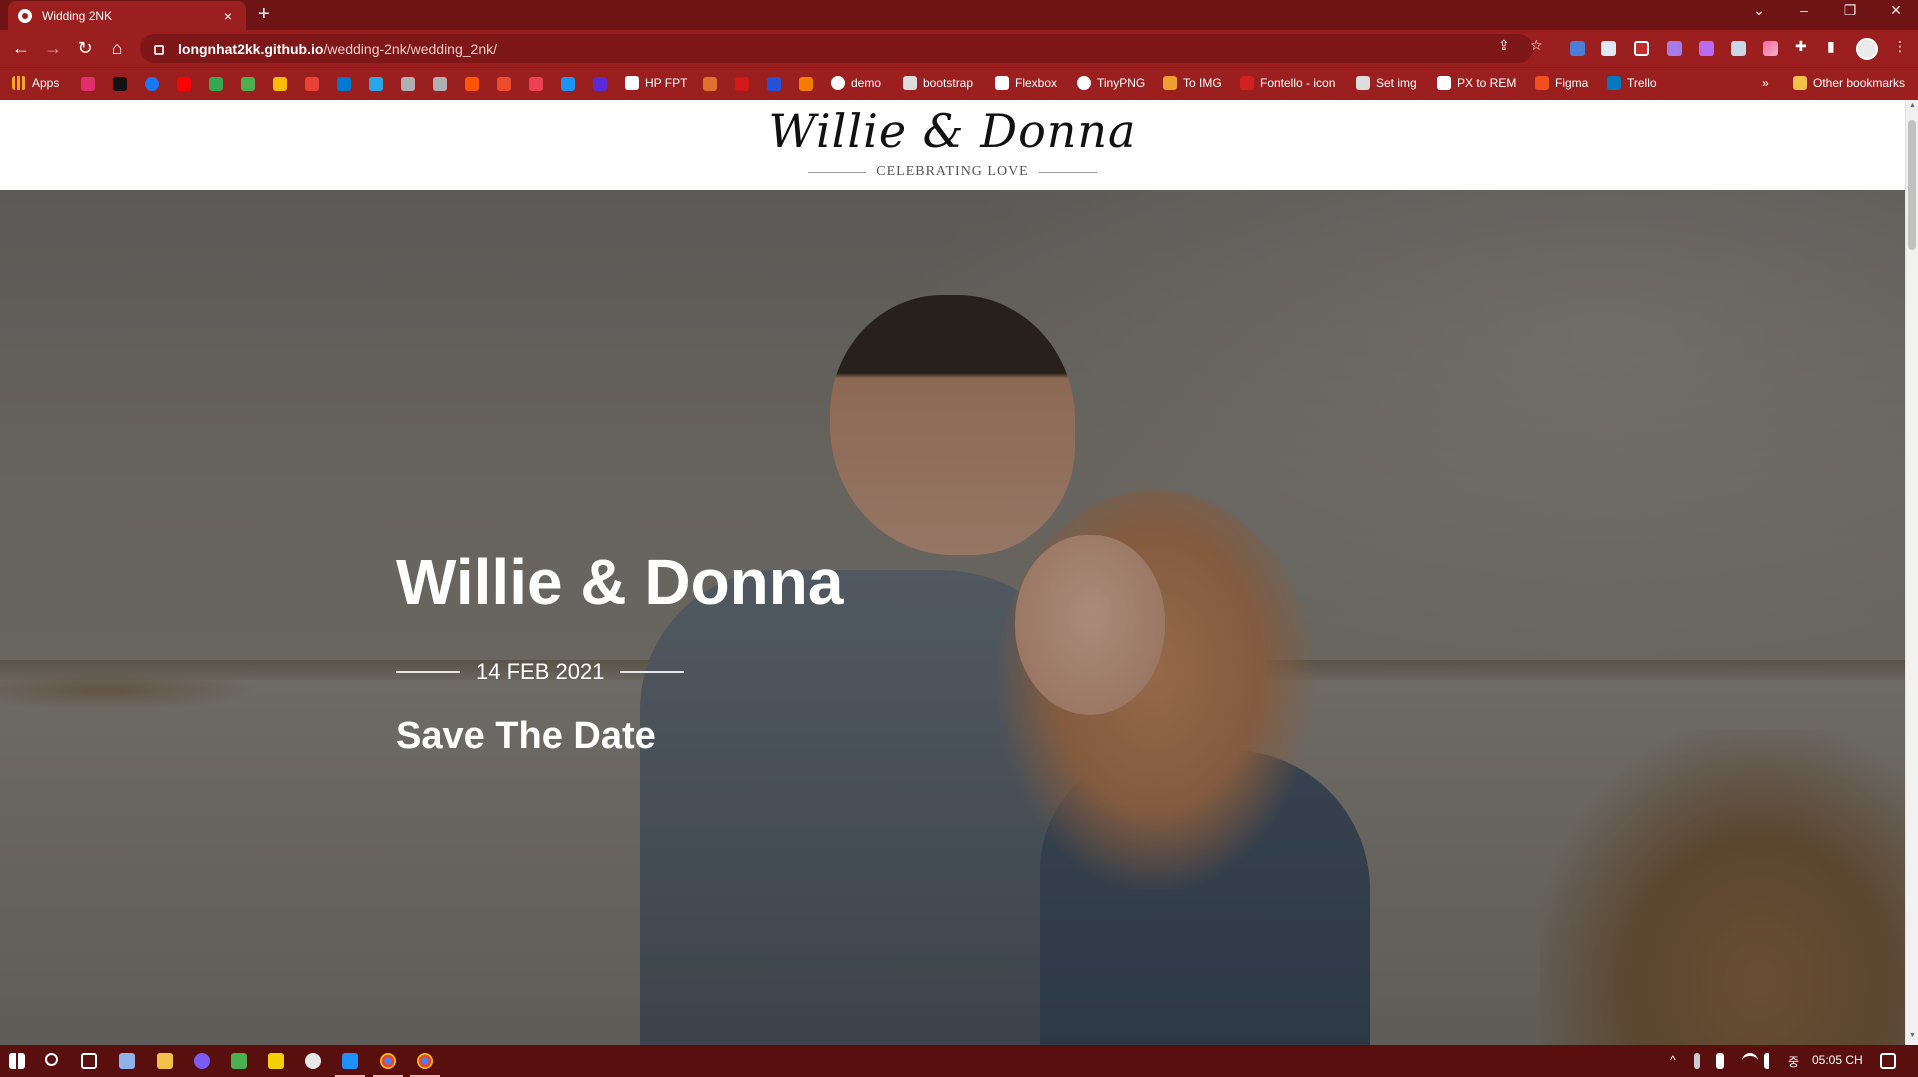 The image size is (1918, 1077). What do you see at coordinates (1912, 185) in the screenshot?
I see `scrollbar-thumb` at bounding box center [1912, 185].